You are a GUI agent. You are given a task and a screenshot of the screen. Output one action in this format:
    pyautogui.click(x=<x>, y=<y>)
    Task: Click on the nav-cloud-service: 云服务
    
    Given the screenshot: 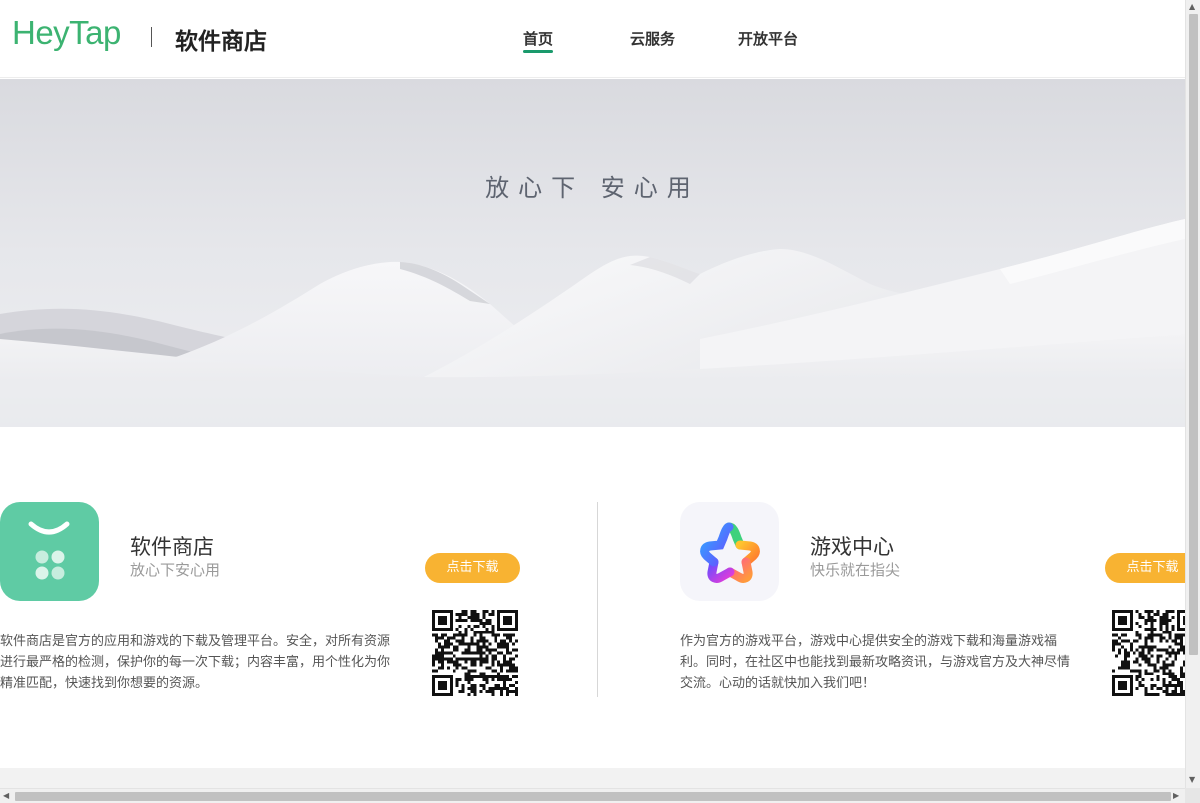 What is the action you would take?
    pyautogui.click(x=652, y=38)
    